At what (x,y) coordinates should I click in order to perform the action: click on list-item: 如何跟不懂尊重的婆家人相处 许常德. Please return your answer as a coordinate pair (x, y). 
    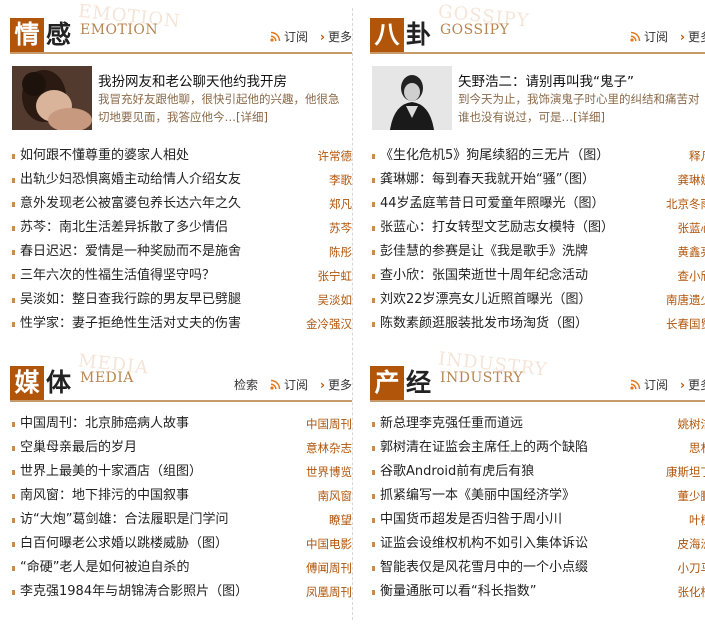
    Looking at the image, I should click on (181, 156).